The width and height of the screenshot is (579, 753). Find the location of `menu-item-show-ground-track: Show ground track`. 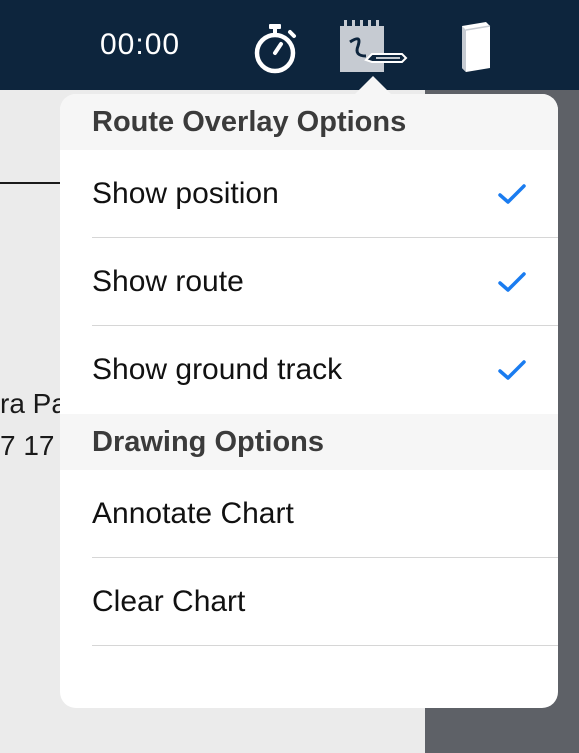

menu-item-show-ground-track: Show ground track is located at coordinates (325, 370).